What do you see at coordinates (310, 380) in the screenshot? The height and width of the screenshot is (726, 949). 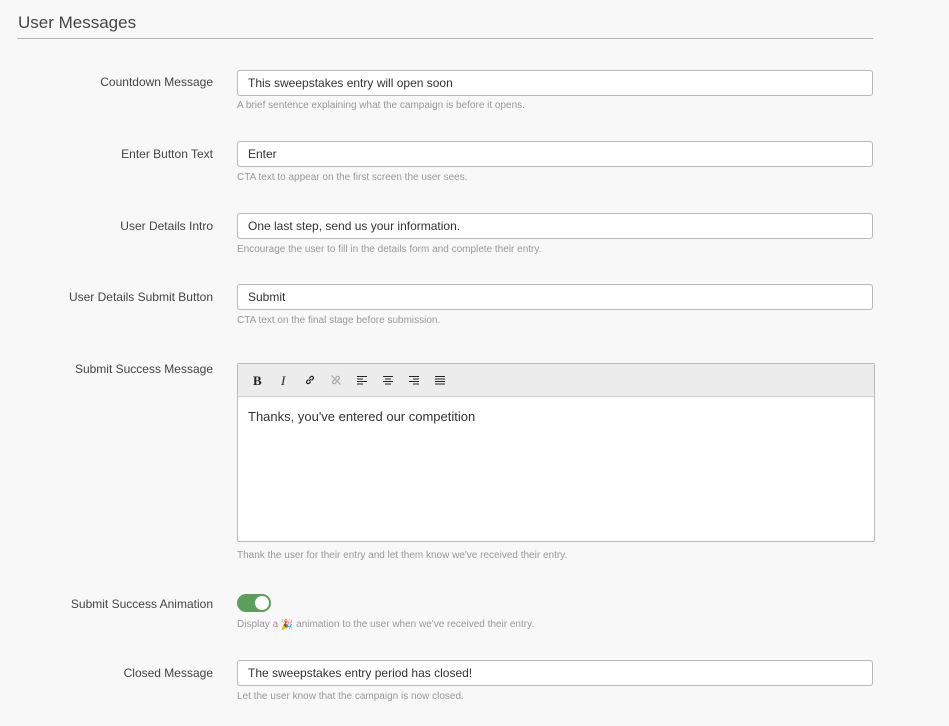 I see `link-icon` at bounding box center [310, 380].